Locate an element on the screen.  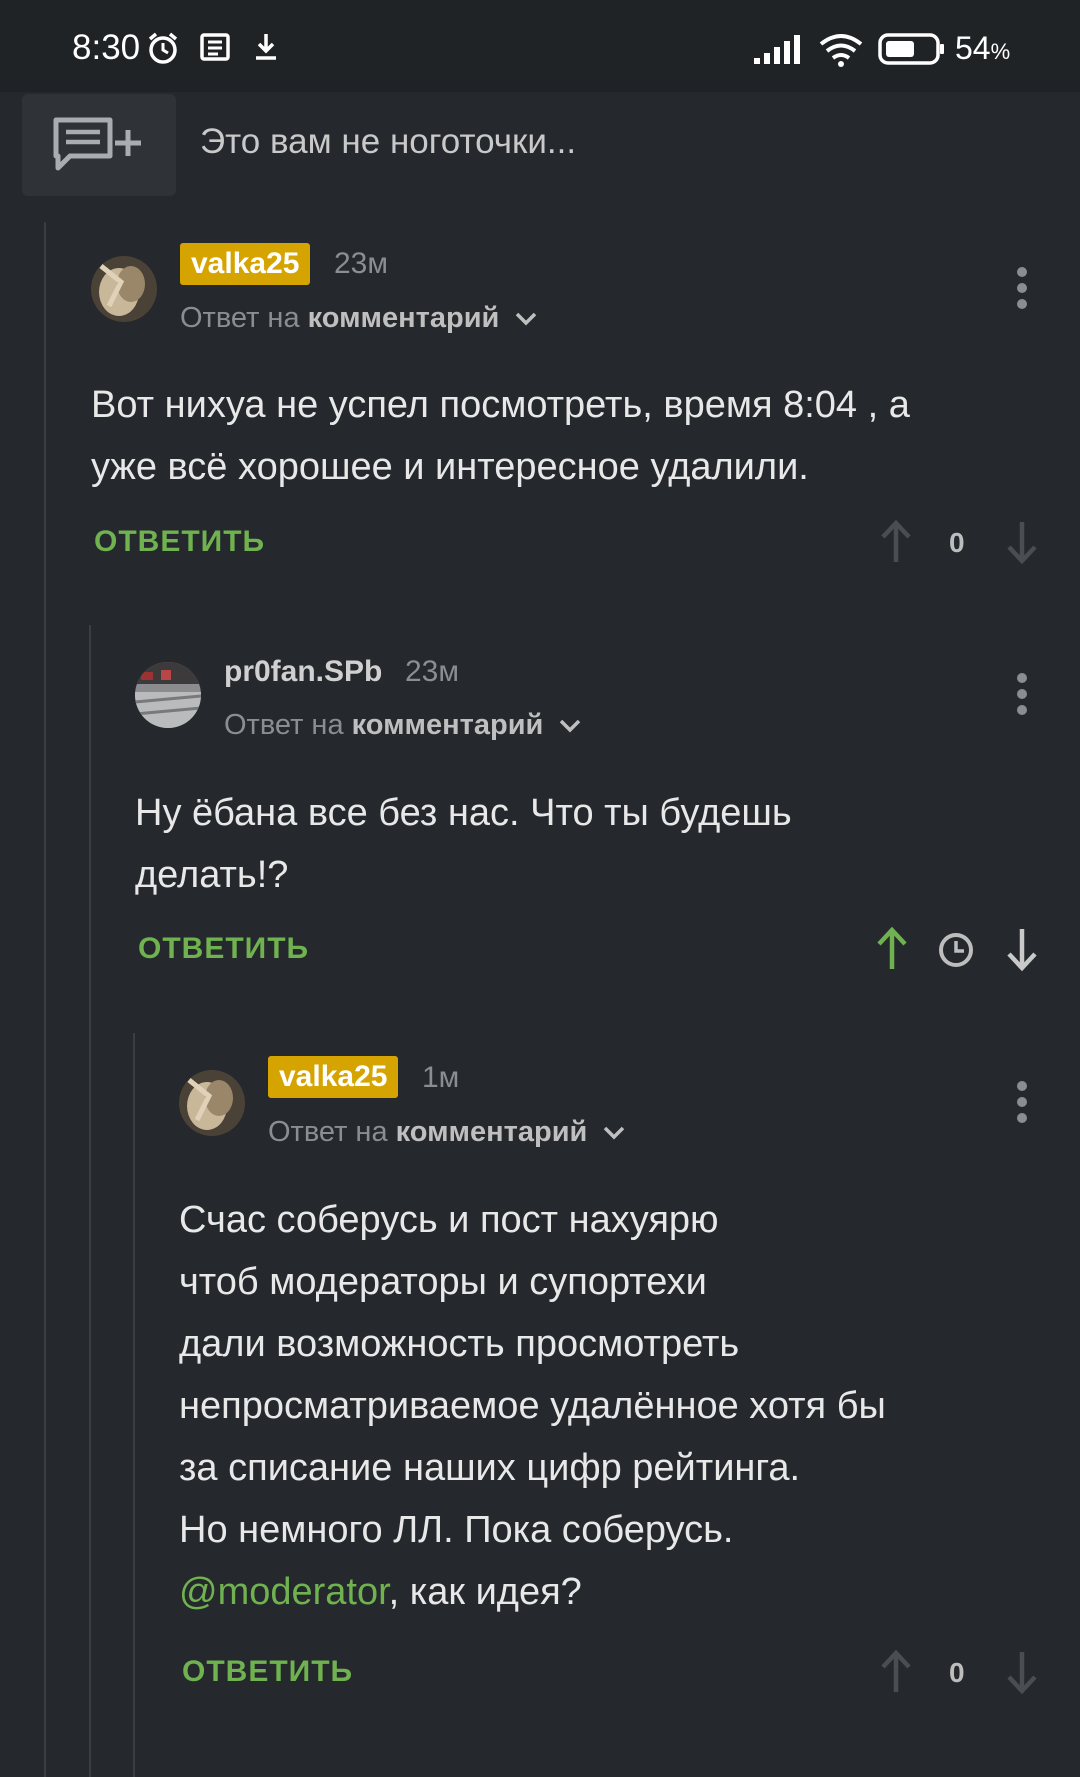
comment-line: Но немного ЛЛ. Пока соберусь. is located at coordinates (456, 1530).